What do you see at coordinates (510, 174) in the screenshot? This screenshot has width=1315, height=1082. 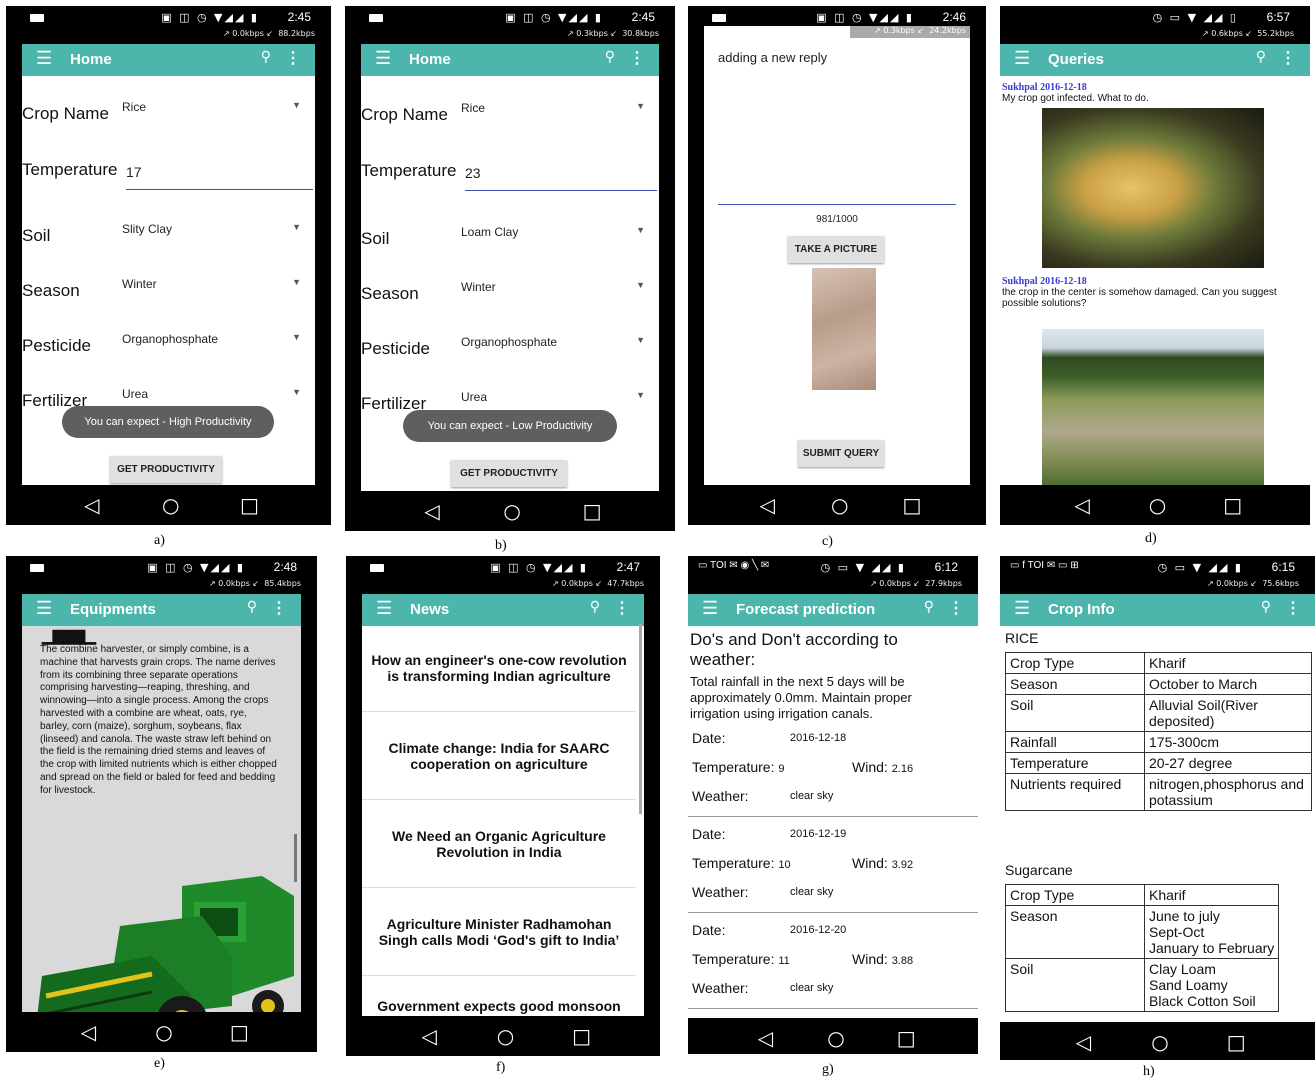 I see `field-temperature: Temperature 23` at bounding box center [510, 174].